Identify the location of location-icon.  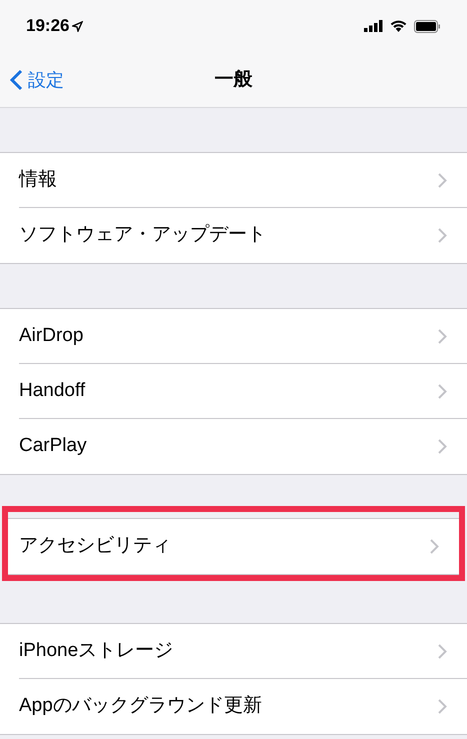
(78, 26).